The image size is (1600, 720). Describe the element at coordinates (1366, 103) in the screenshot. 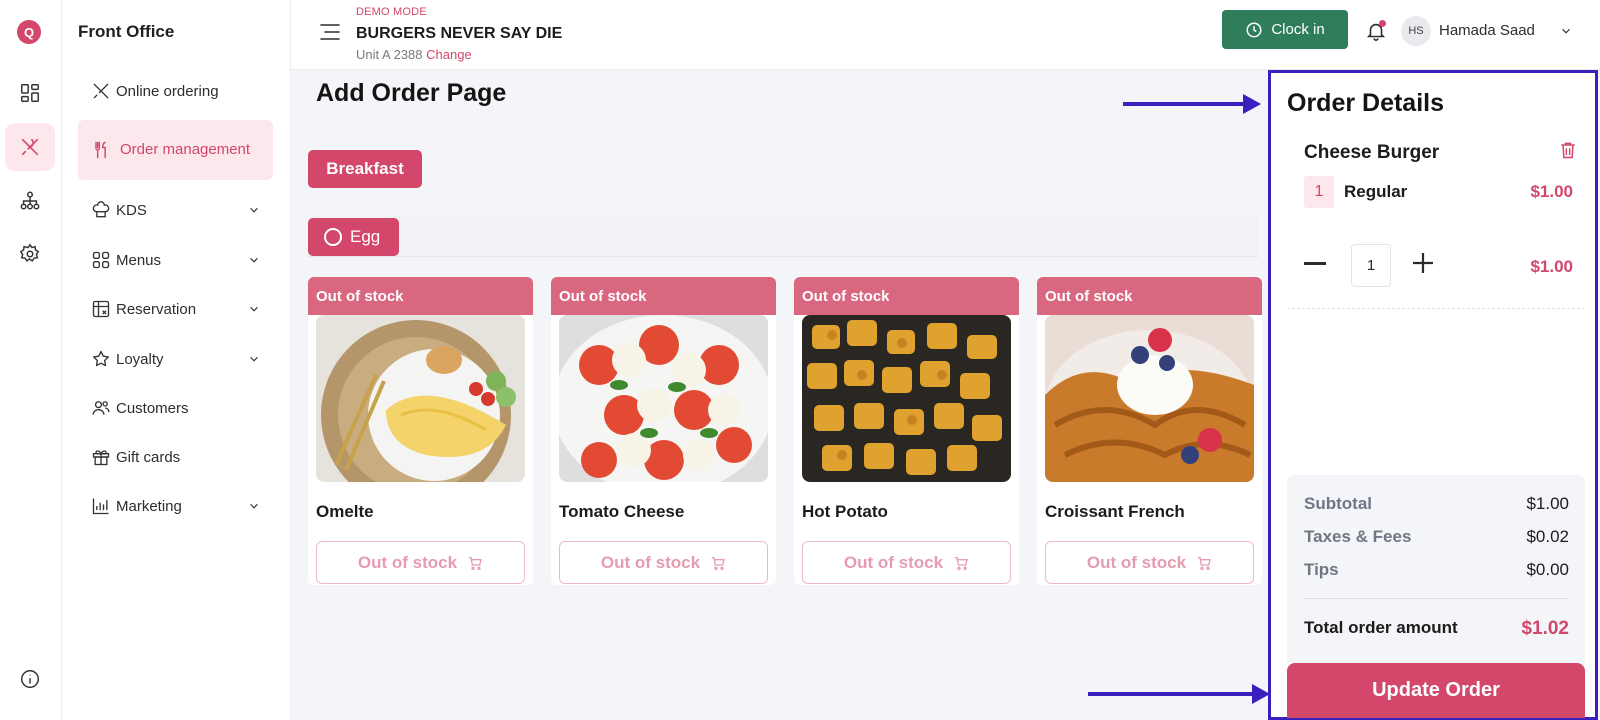

I see `order-details-title: Order Details` at that location.